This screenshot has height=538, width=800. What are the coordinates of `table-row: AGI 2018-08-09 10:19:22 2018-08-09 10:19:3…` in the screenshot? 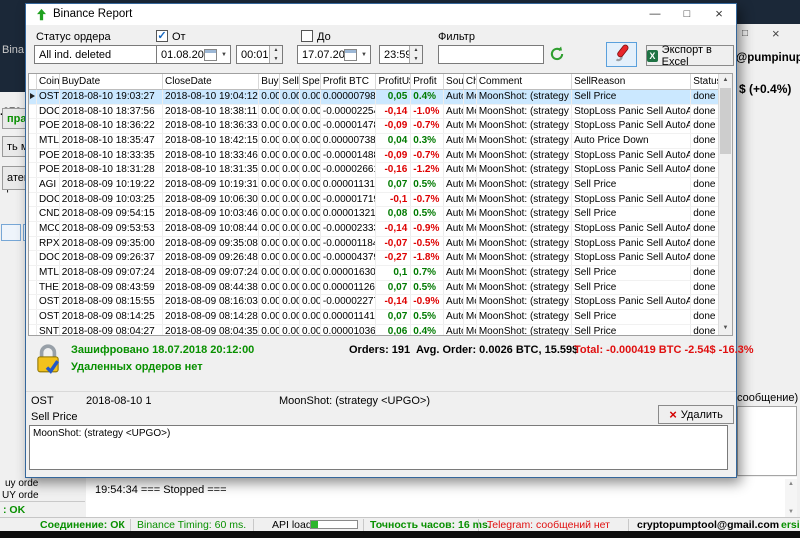 It's located at (375, 185).